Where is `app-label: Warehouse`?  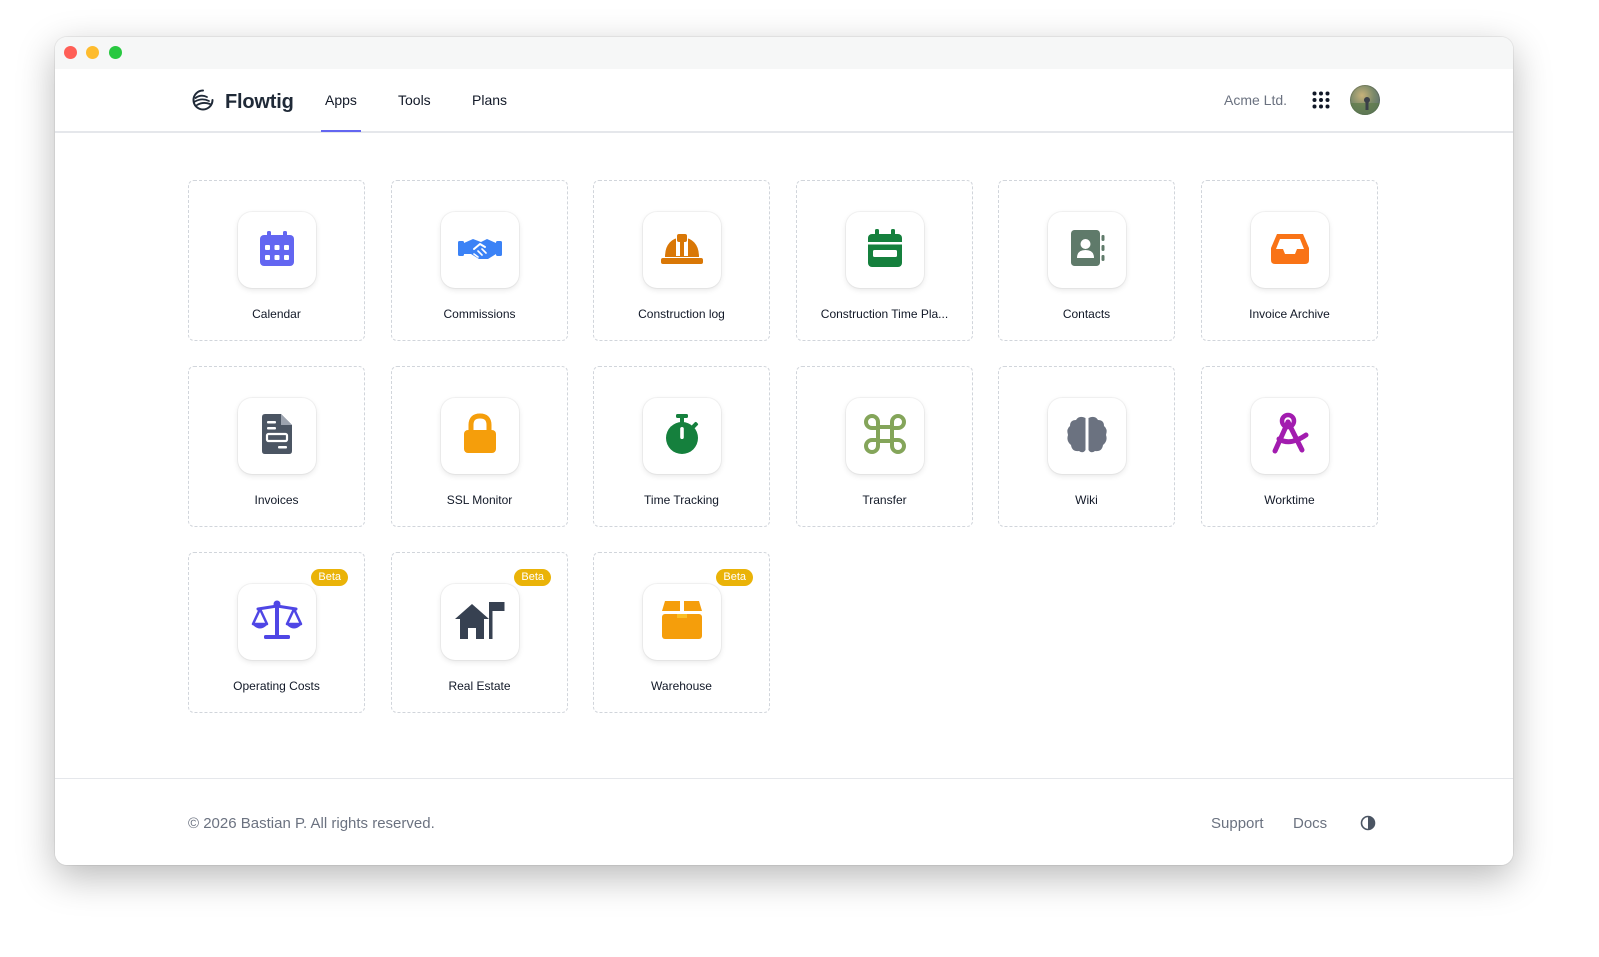 app-label: Warehouse is located at coordinates (681, 686).